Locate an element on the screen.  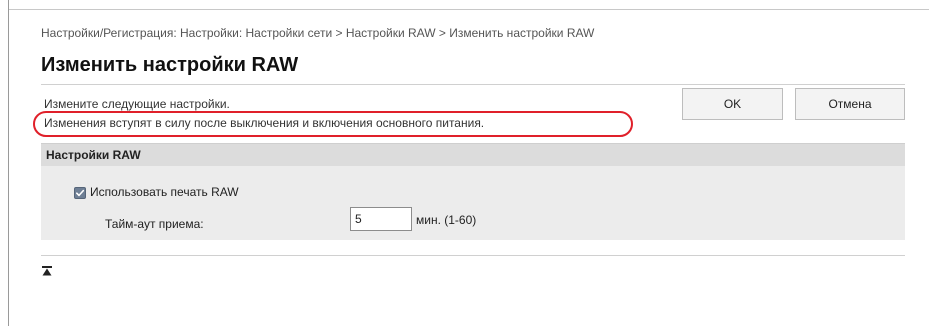
instruction-text: Измените следующие настройки. is located at coordinates (137, 104).